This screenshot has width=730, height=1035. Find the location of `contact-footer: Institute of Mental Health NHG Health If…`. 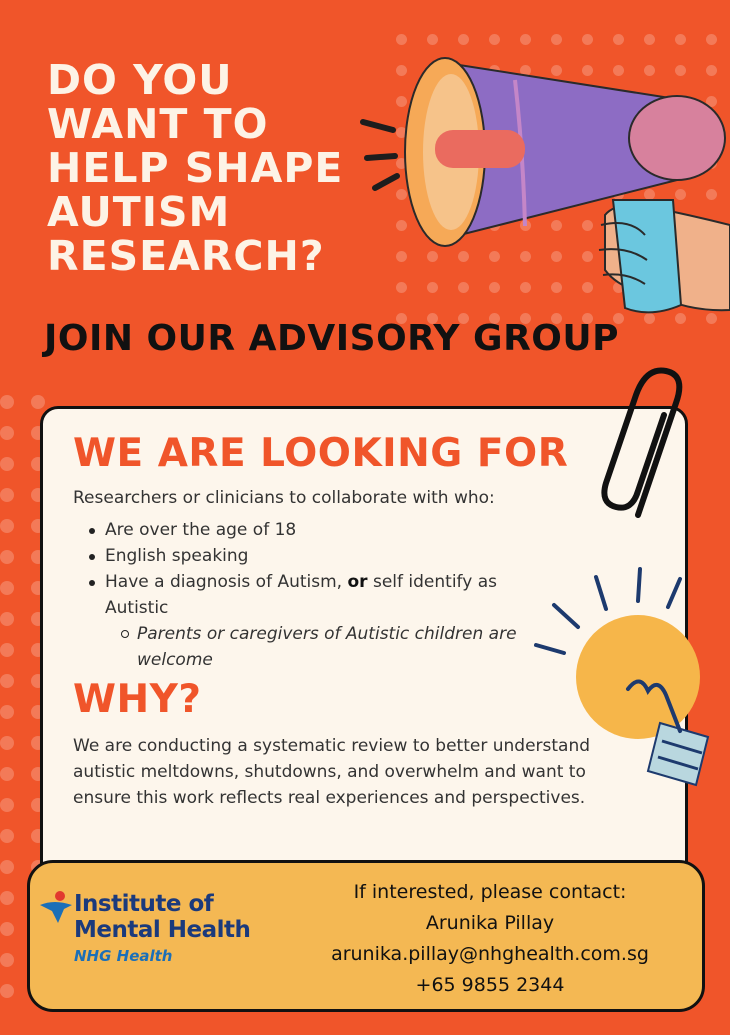

contact-footer: Institute of Mental Health NHG Health If… is located at coordinates (366, 936).